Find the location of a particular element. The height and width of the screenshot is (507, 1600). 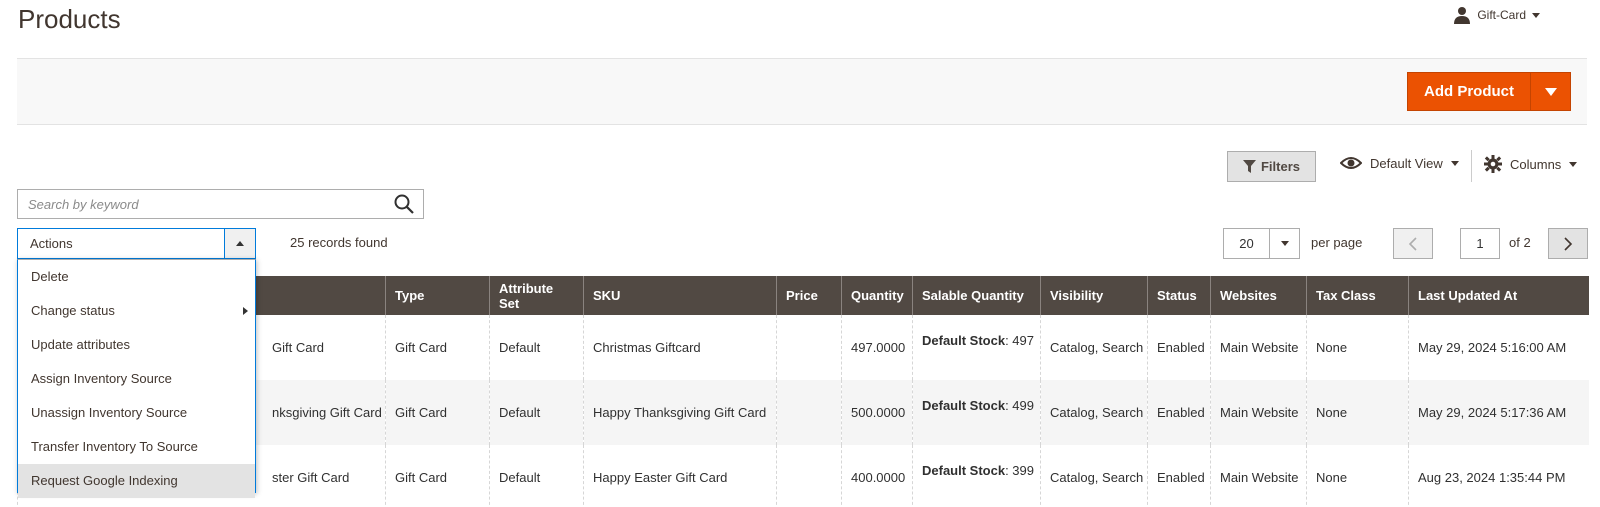

salable-qty: : 399 is located at coordinates (1019, 470).